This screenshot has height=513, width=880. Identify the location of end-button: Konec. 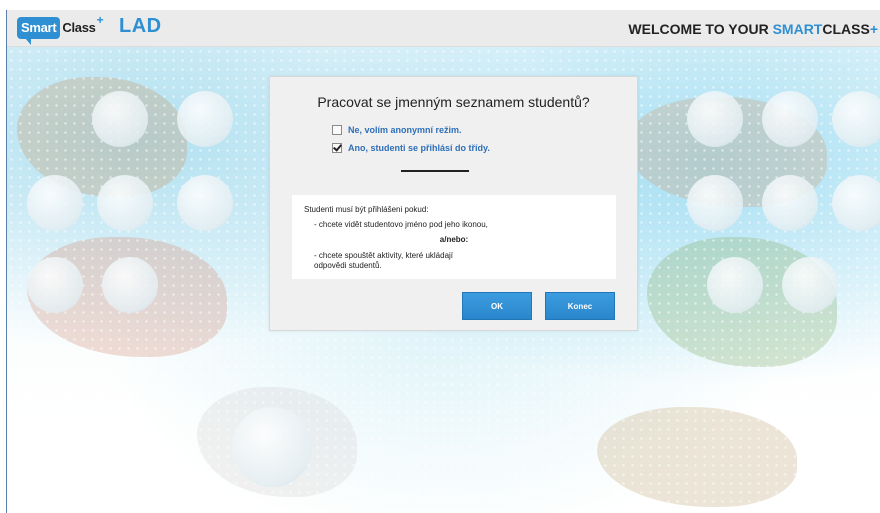
(580, 306).